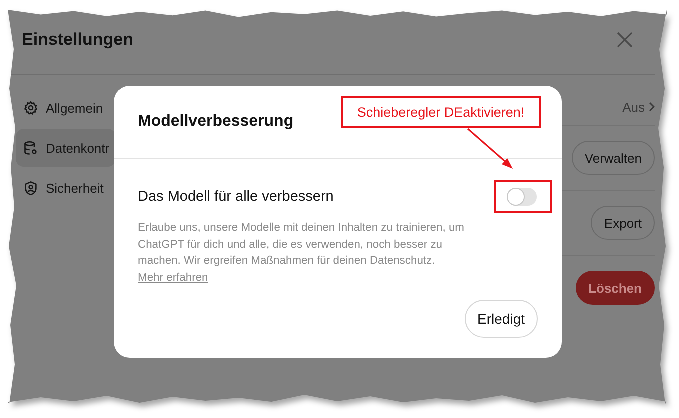 The width and height of the screenshot is (679, 418). I want to click on sidebar-item: Sicherheit, so click(66, 188).